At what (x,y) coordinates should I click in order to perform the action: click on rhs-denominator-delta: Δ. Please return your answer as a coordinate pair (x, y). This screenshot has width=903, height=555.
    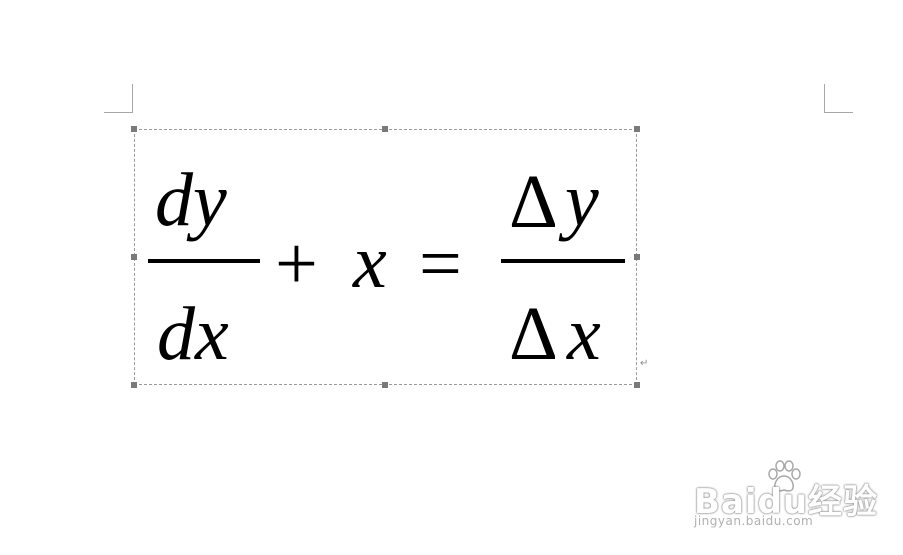
    Looking at the image, I should click on (533, 334).